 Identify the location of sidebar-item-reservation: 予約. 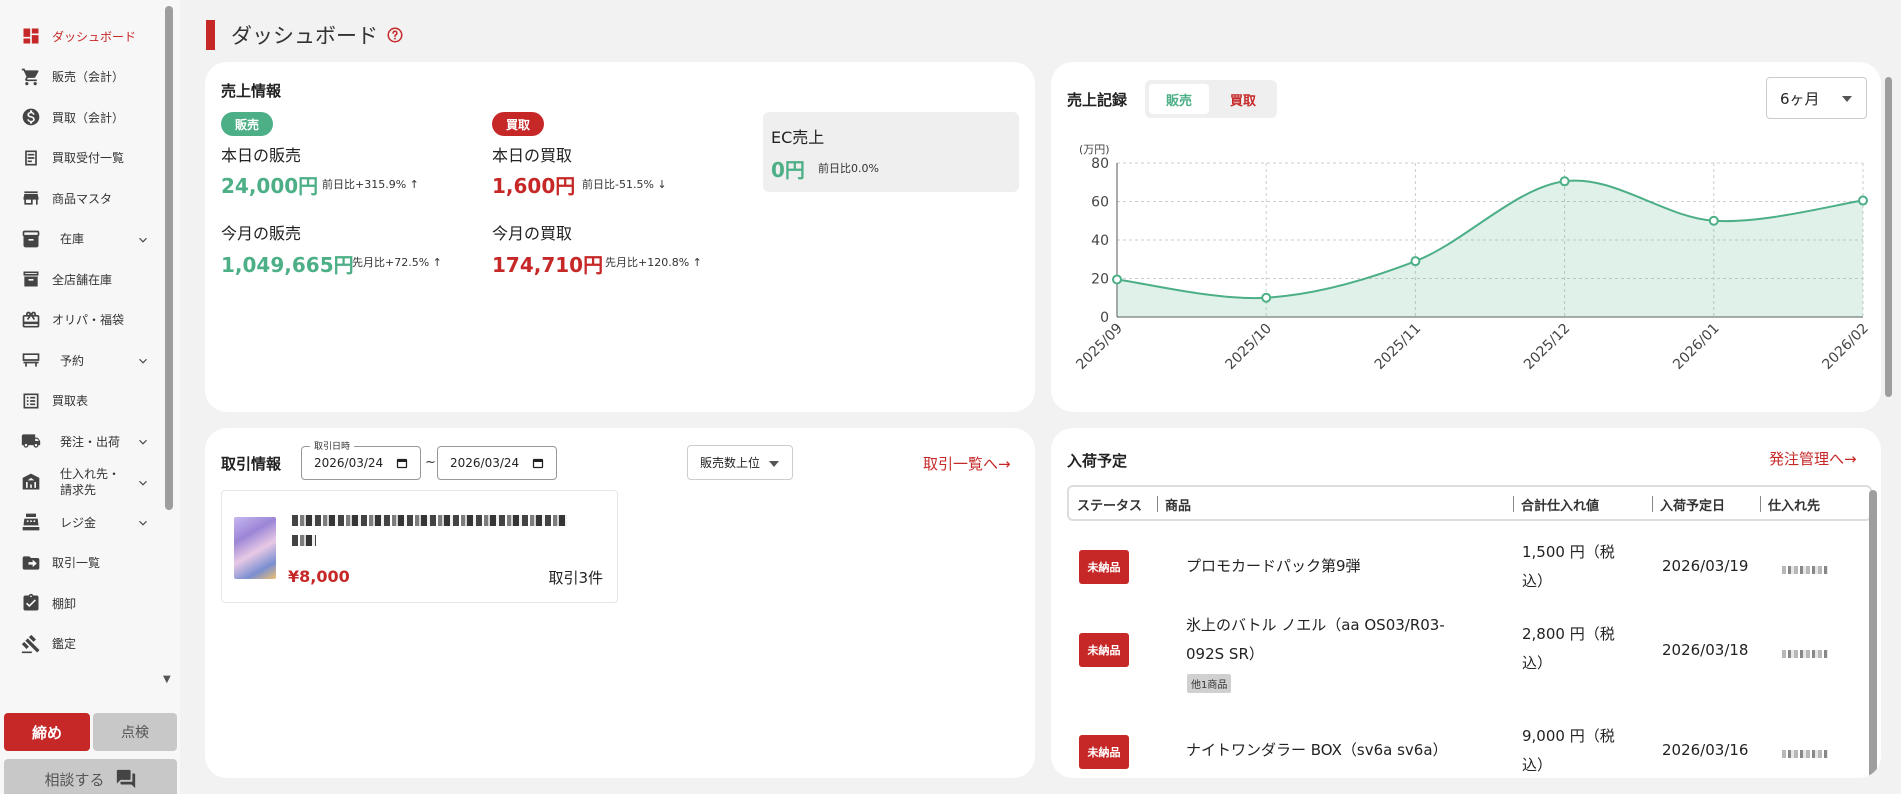
(86, 360).